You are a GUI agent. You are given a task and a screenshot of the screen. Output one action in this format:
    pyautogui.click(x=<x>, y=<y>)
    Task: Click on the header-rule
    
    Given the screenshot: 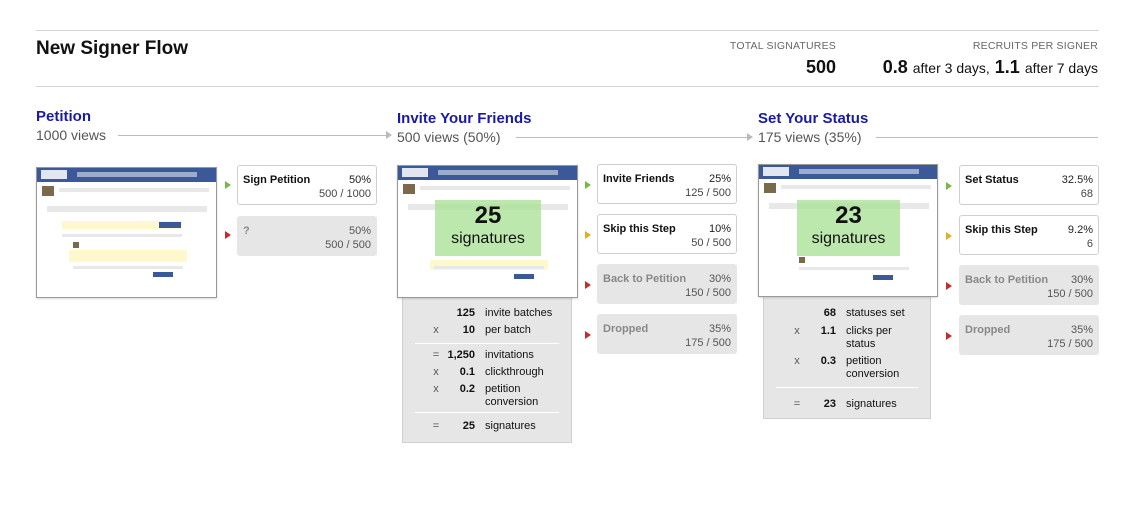 What is the action you would take?
    pyautogui.click(x=567, y=86)
    